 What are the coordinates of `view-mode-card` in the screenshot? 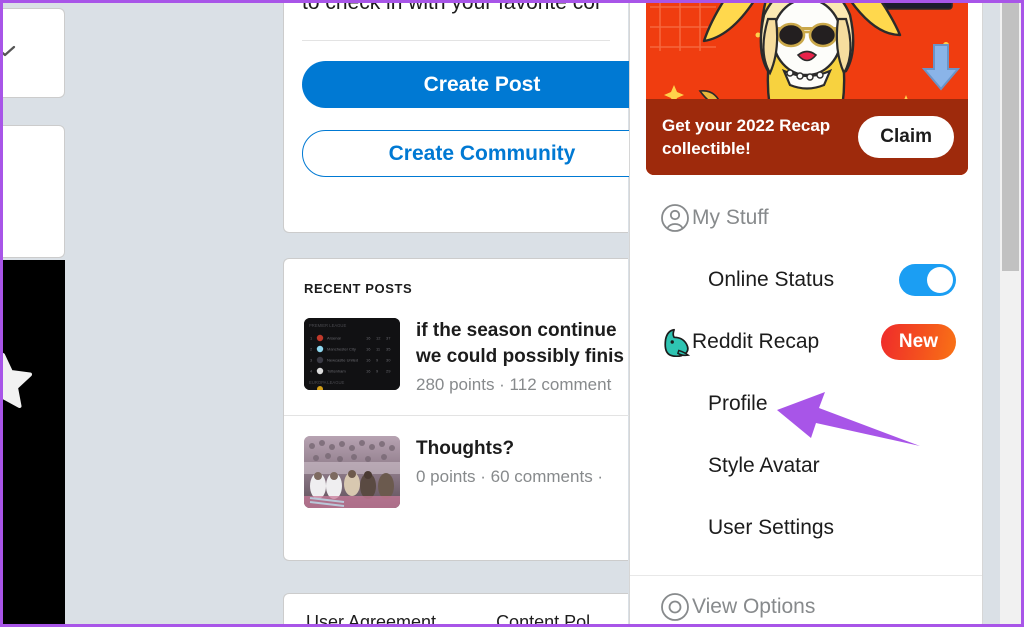 It's located at (32, 53).